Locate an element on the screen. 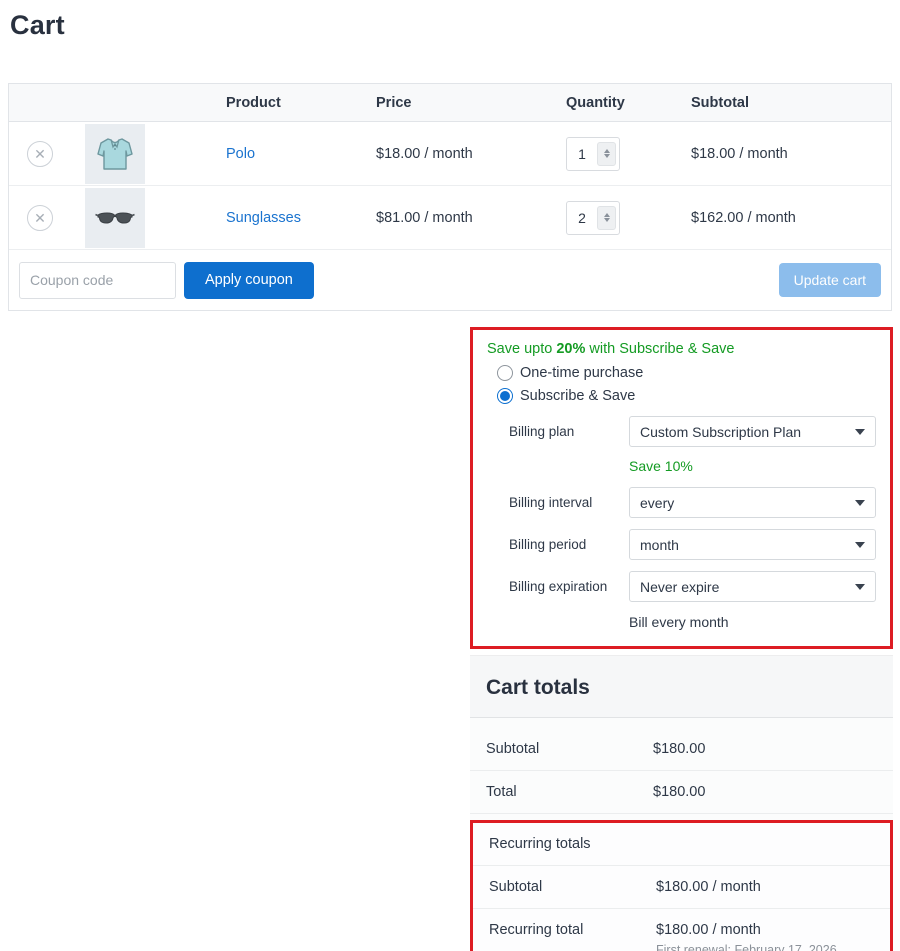 The image size is (900, 951). total-value: $180.00 is located at coordinates (679, 792).